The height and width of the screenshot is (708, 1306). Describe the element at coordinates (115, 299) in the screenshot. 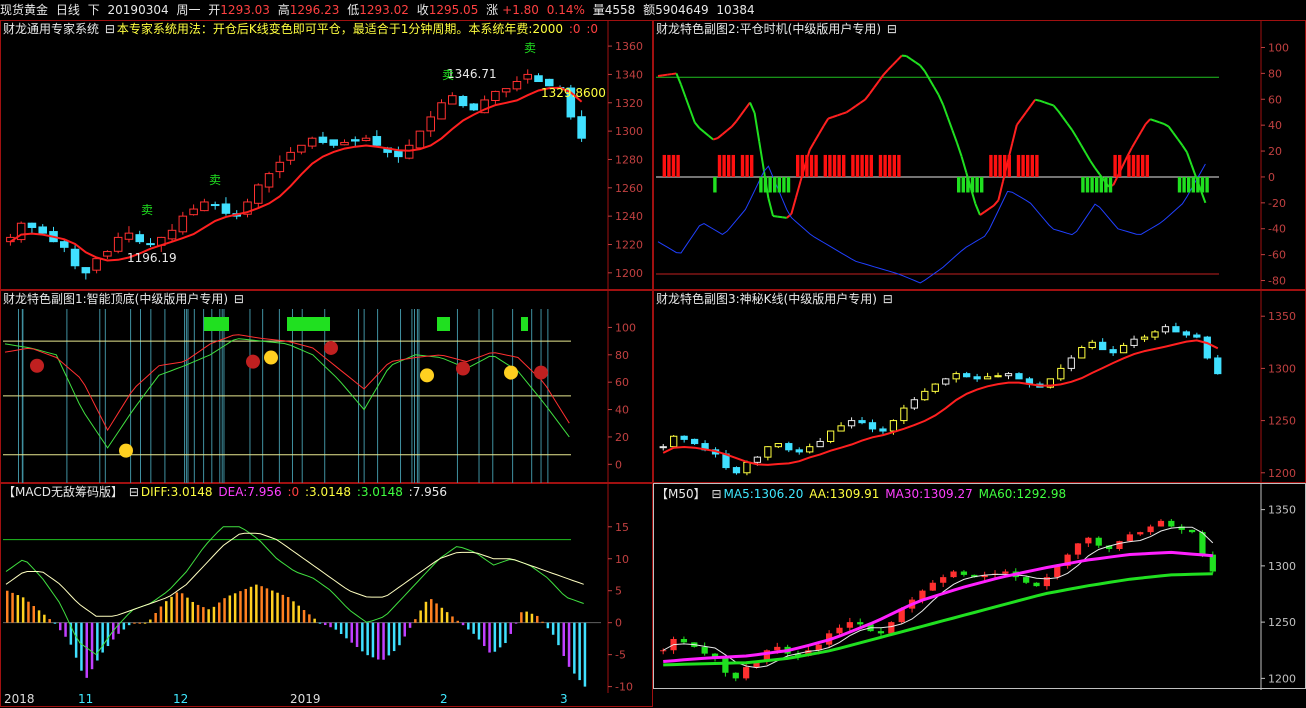

I see `sub1-title: 财龙特色副图1:智能顶底(中级版用户专用)` at that location.